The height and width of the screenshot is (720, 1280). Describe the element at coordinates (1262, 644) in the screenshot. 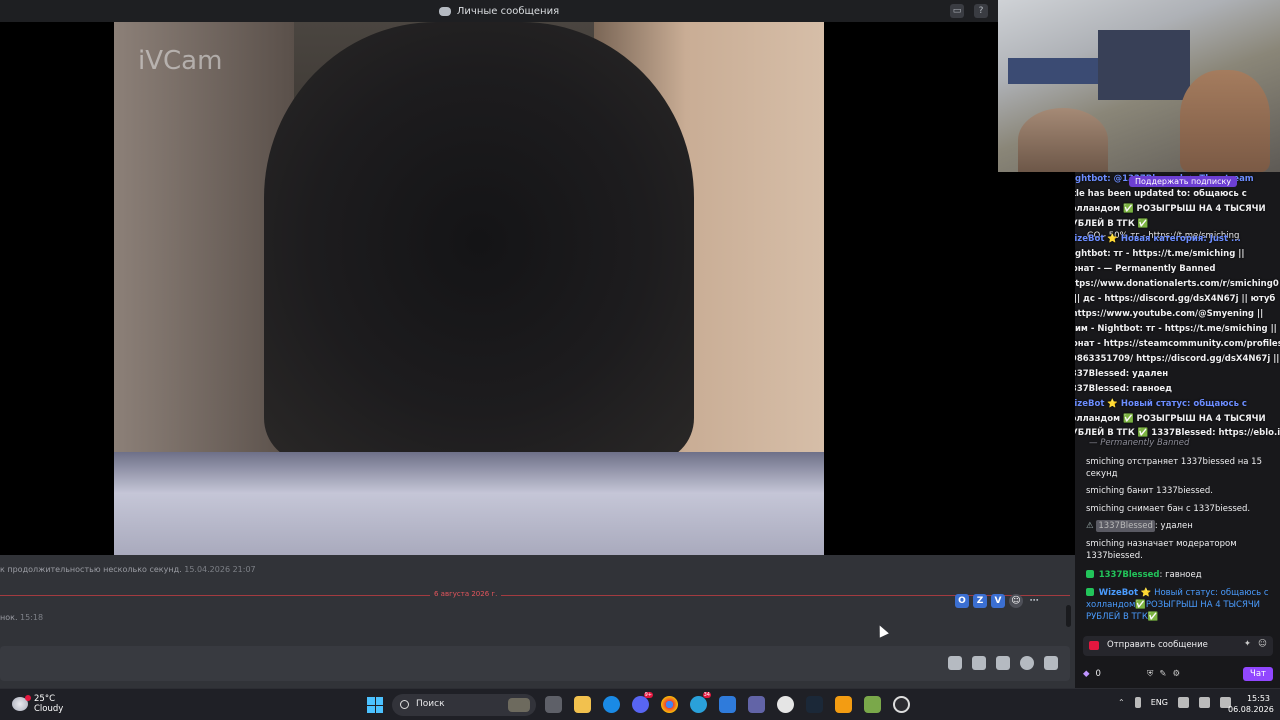

I see `emote-picker-icon: ☺` at that location.